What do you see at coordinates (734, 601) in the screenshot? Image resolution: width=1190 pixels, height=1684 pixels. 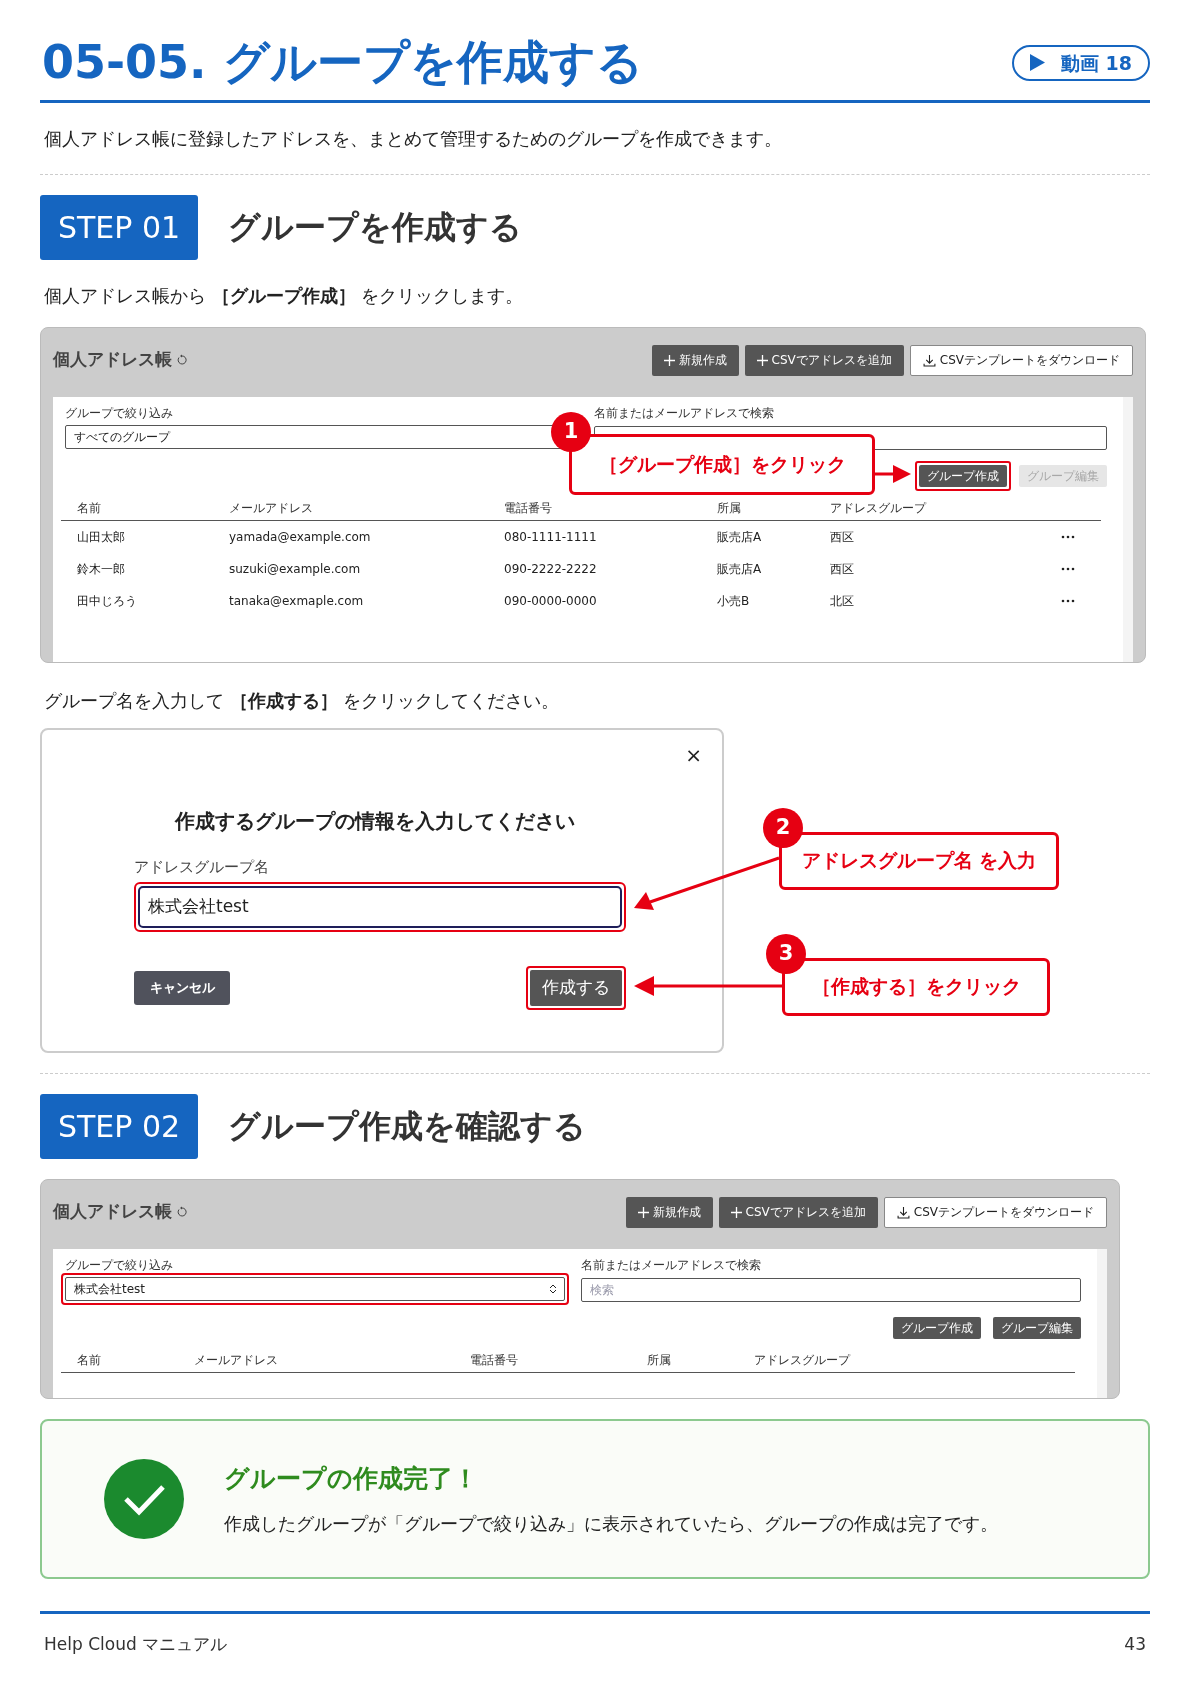 I see `table-cell-text: 小売B` at bounding box center [734, 601].